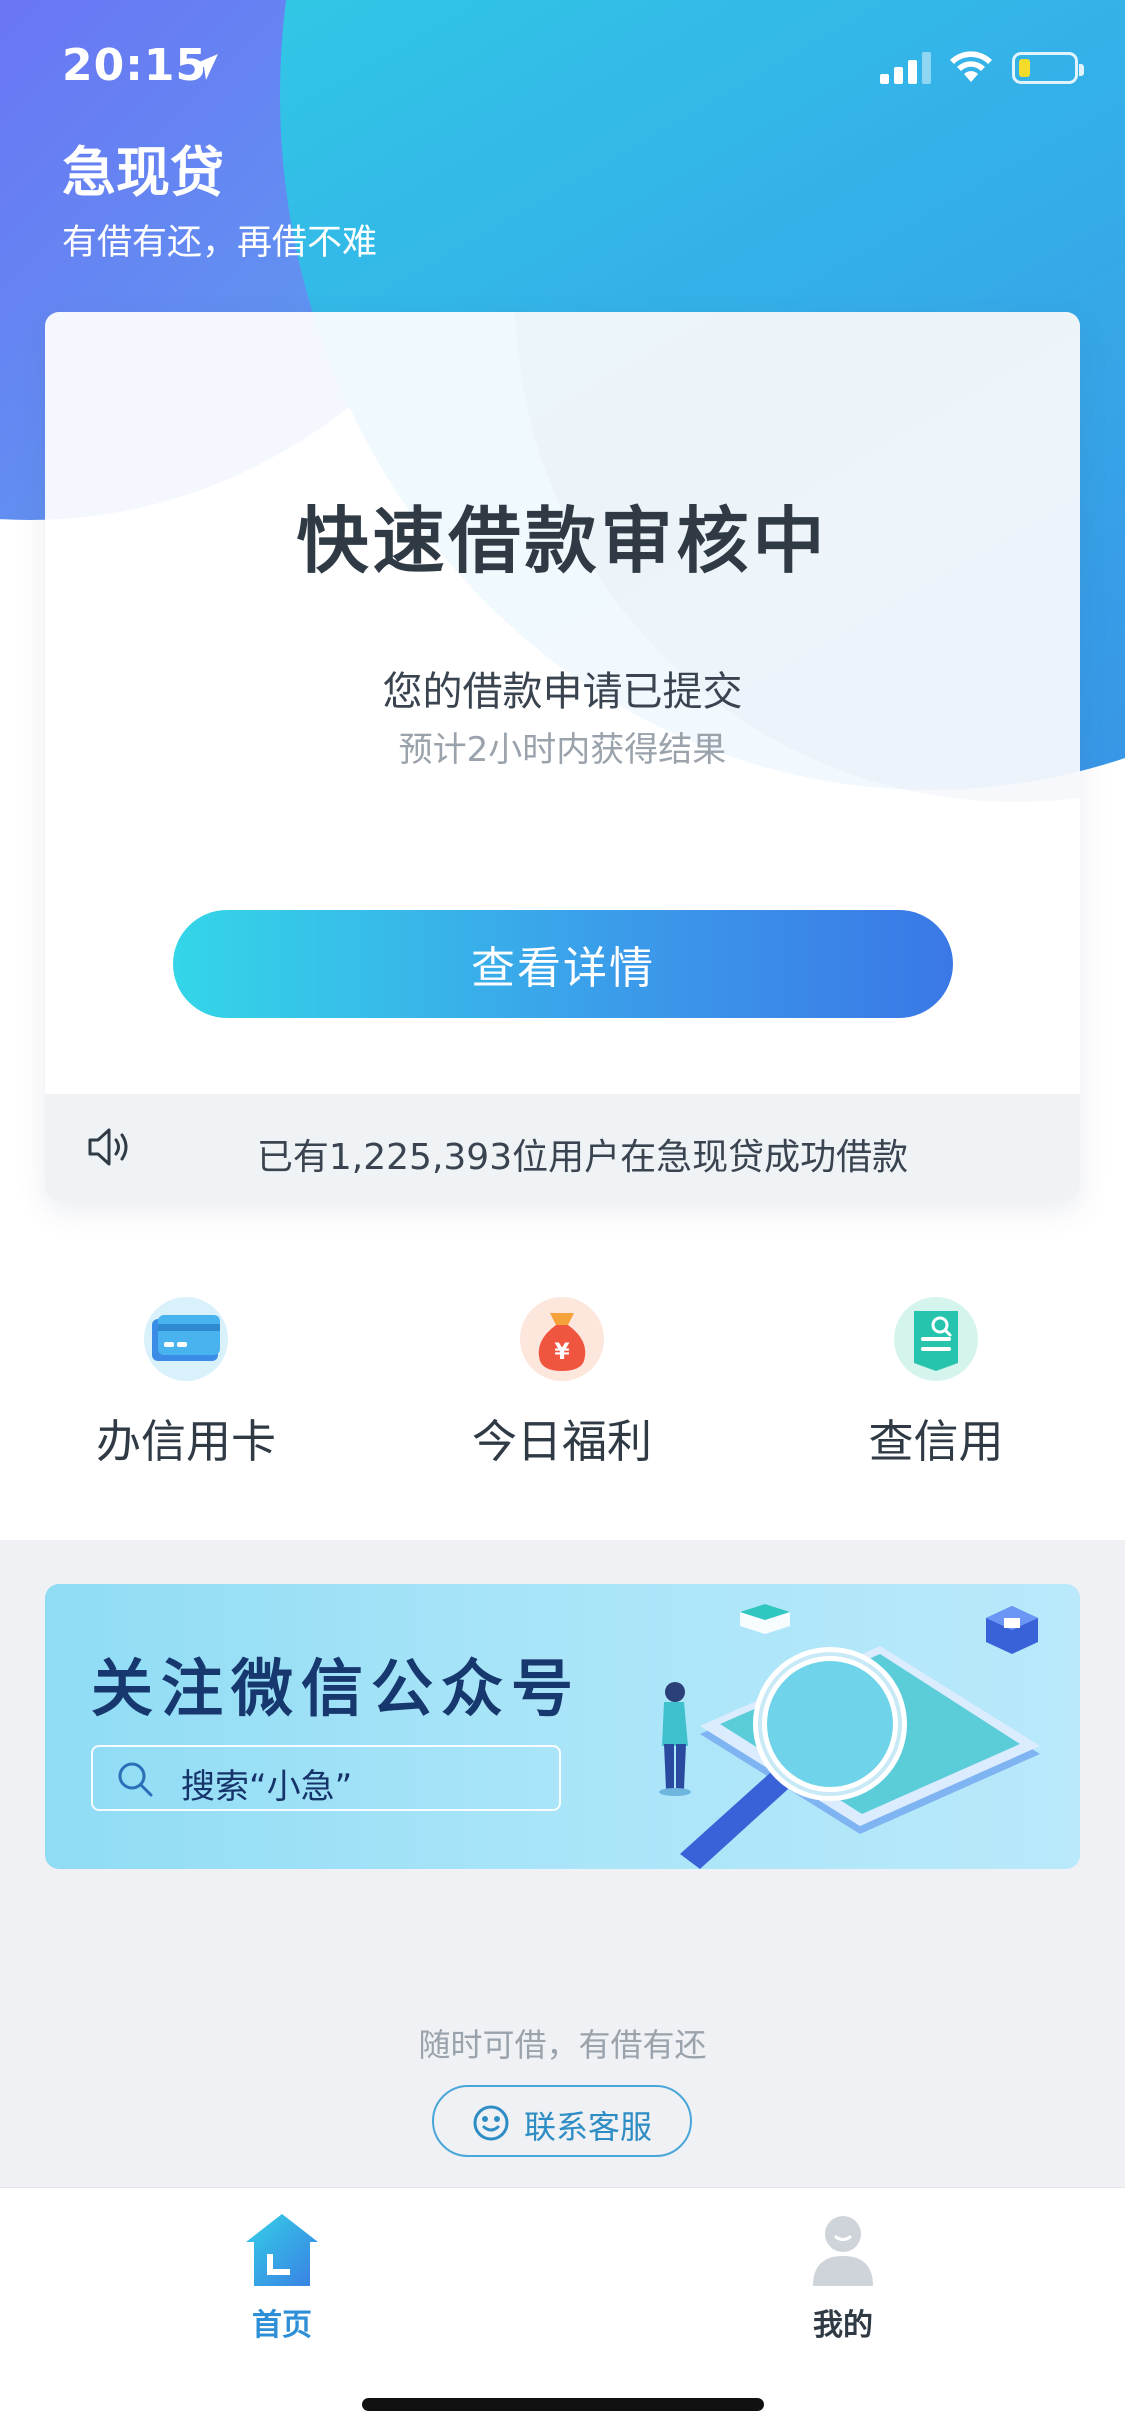 This screenshot has width=1125, height=2436. Describe the element at coordinates (562, 1383) in the screenshot. I see `quick-entry-welfare: ¥ 今日福利` at that location.